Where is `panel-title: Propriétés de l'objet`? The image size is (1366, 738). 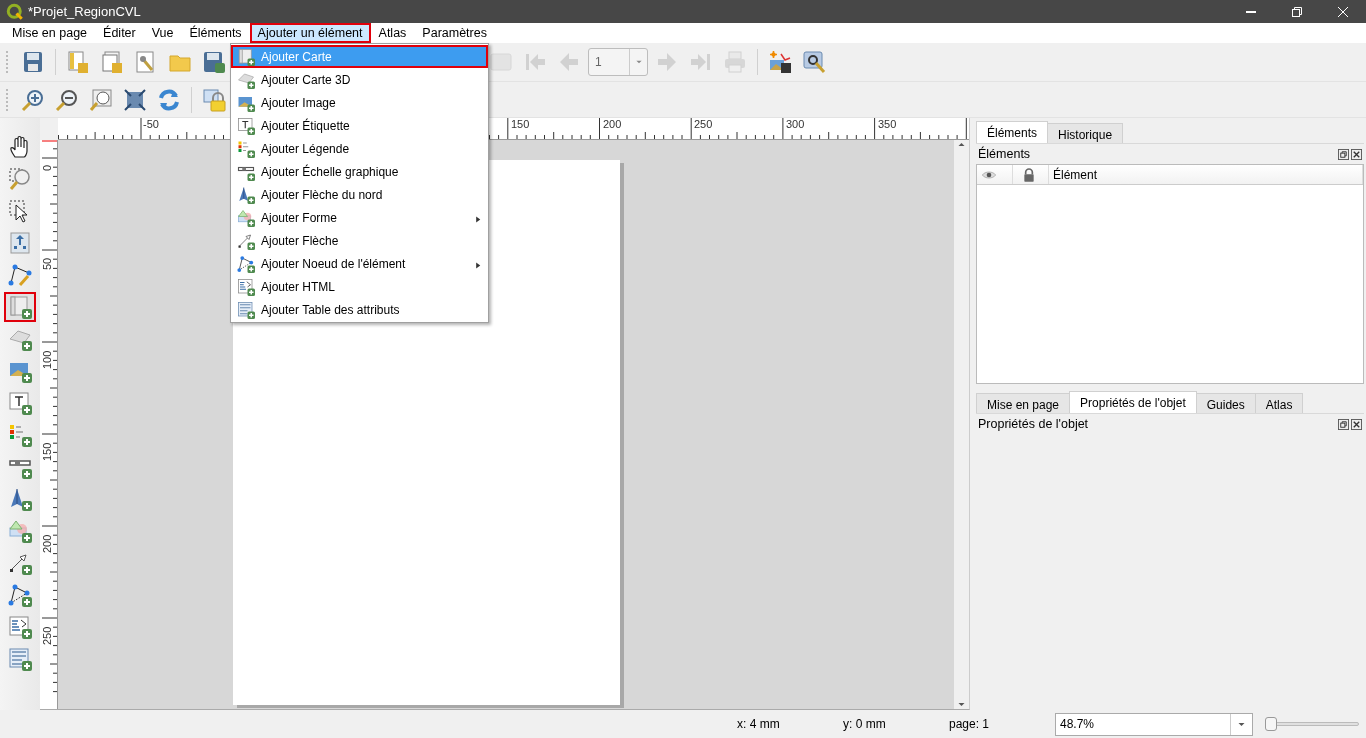 panel-title: Propriétés de l'objet is located at coordinates (1033, 424).